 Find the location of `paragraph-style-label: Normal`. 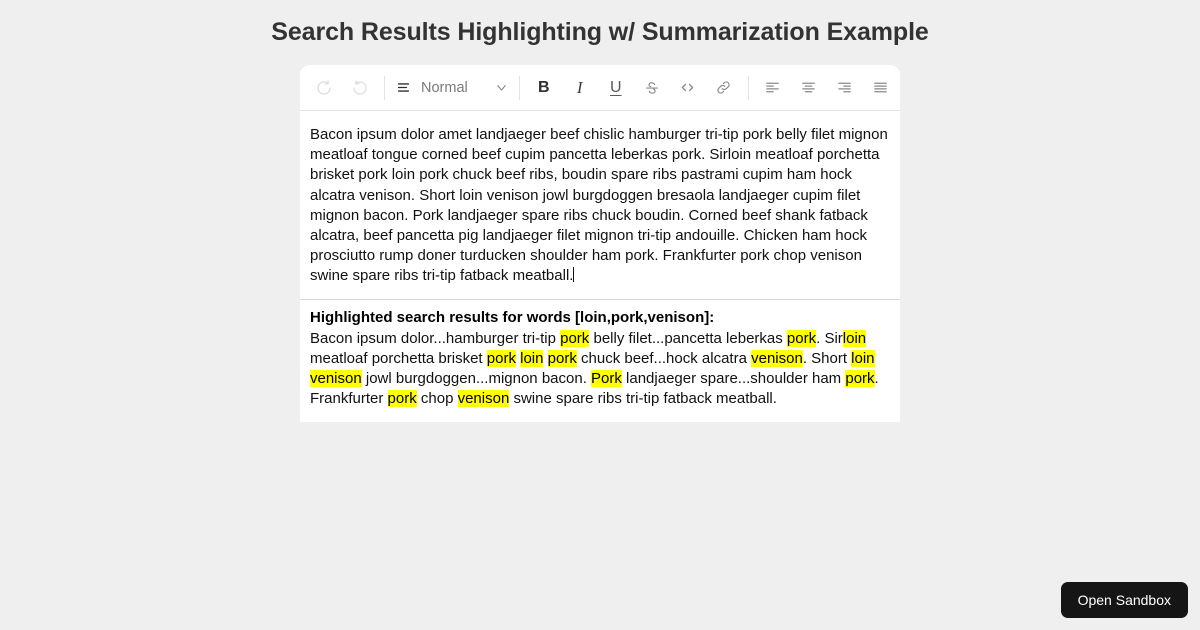

paragraph-style-label: Normal is located at coordinates (444, 87).